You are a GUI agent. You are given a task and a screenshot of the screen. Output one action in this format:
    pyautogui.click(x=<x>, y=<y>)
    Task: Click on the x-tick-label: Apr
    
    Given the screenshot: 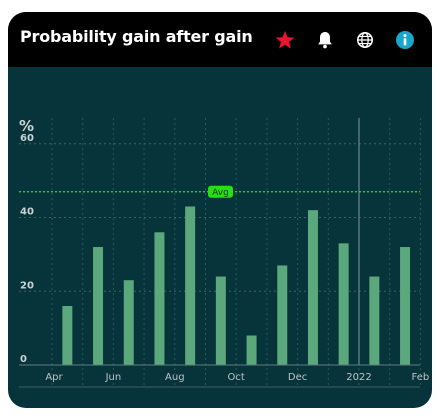 What is the action you would take?
    pyautogui.click(x=54, y=377)
    